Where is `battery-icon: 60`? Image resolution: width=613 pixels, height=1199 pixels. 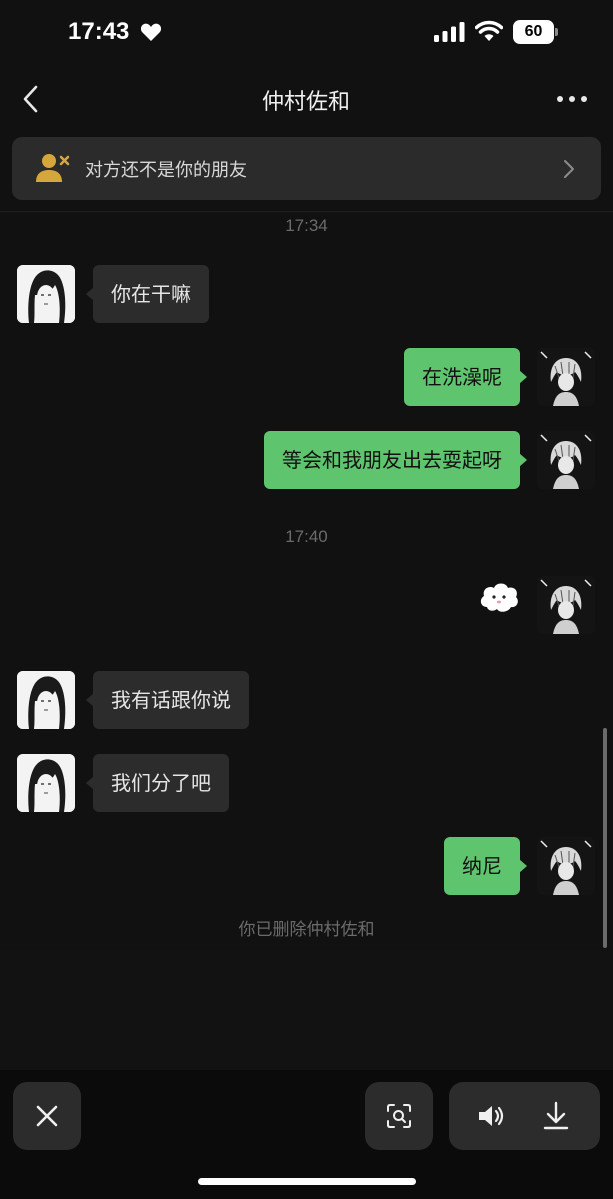 battery-icon: 60 is located at coordinates (536, 32).